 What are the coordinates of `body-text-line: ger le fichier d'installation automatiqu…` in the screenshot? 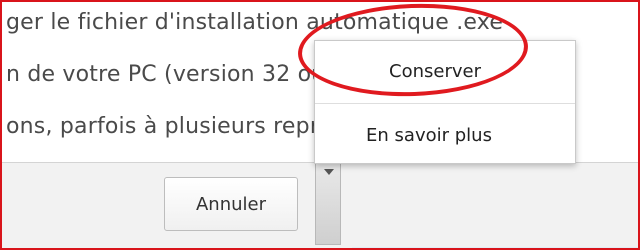 It's located at (255, 22).